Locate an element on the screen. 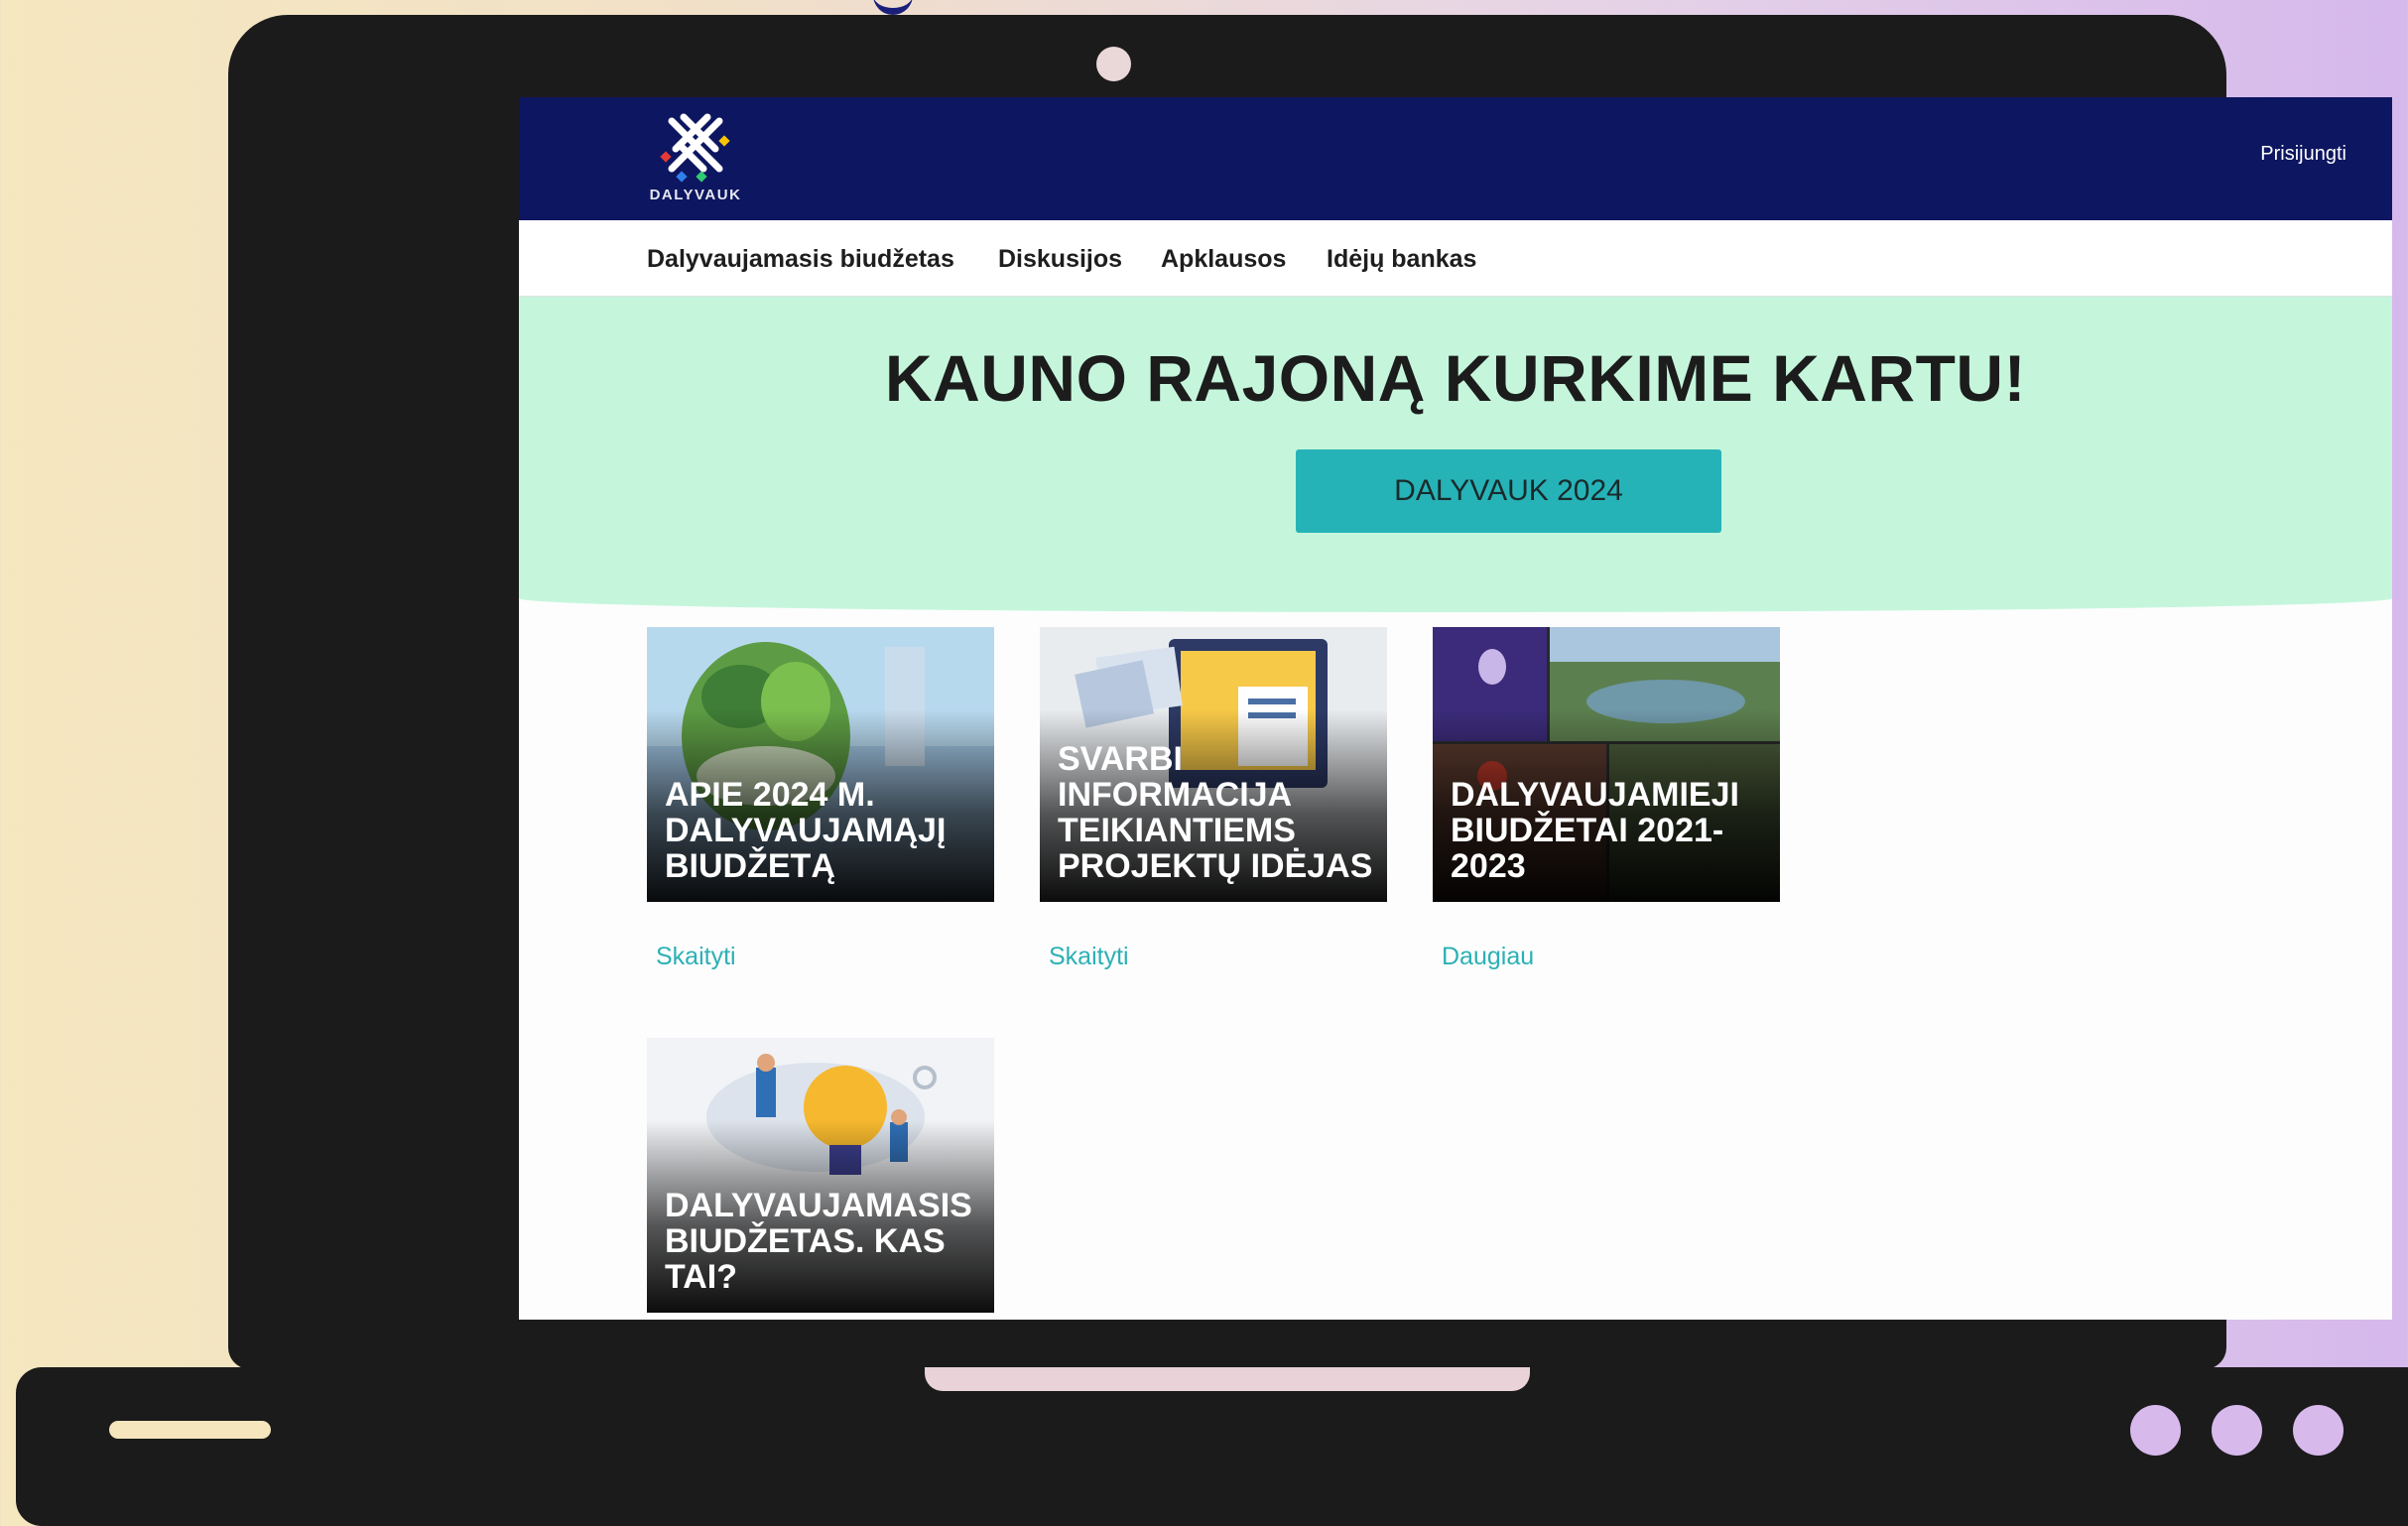 The image size is (2408, 1526). laptop-base-slot is located at coordinates (190, 1430).